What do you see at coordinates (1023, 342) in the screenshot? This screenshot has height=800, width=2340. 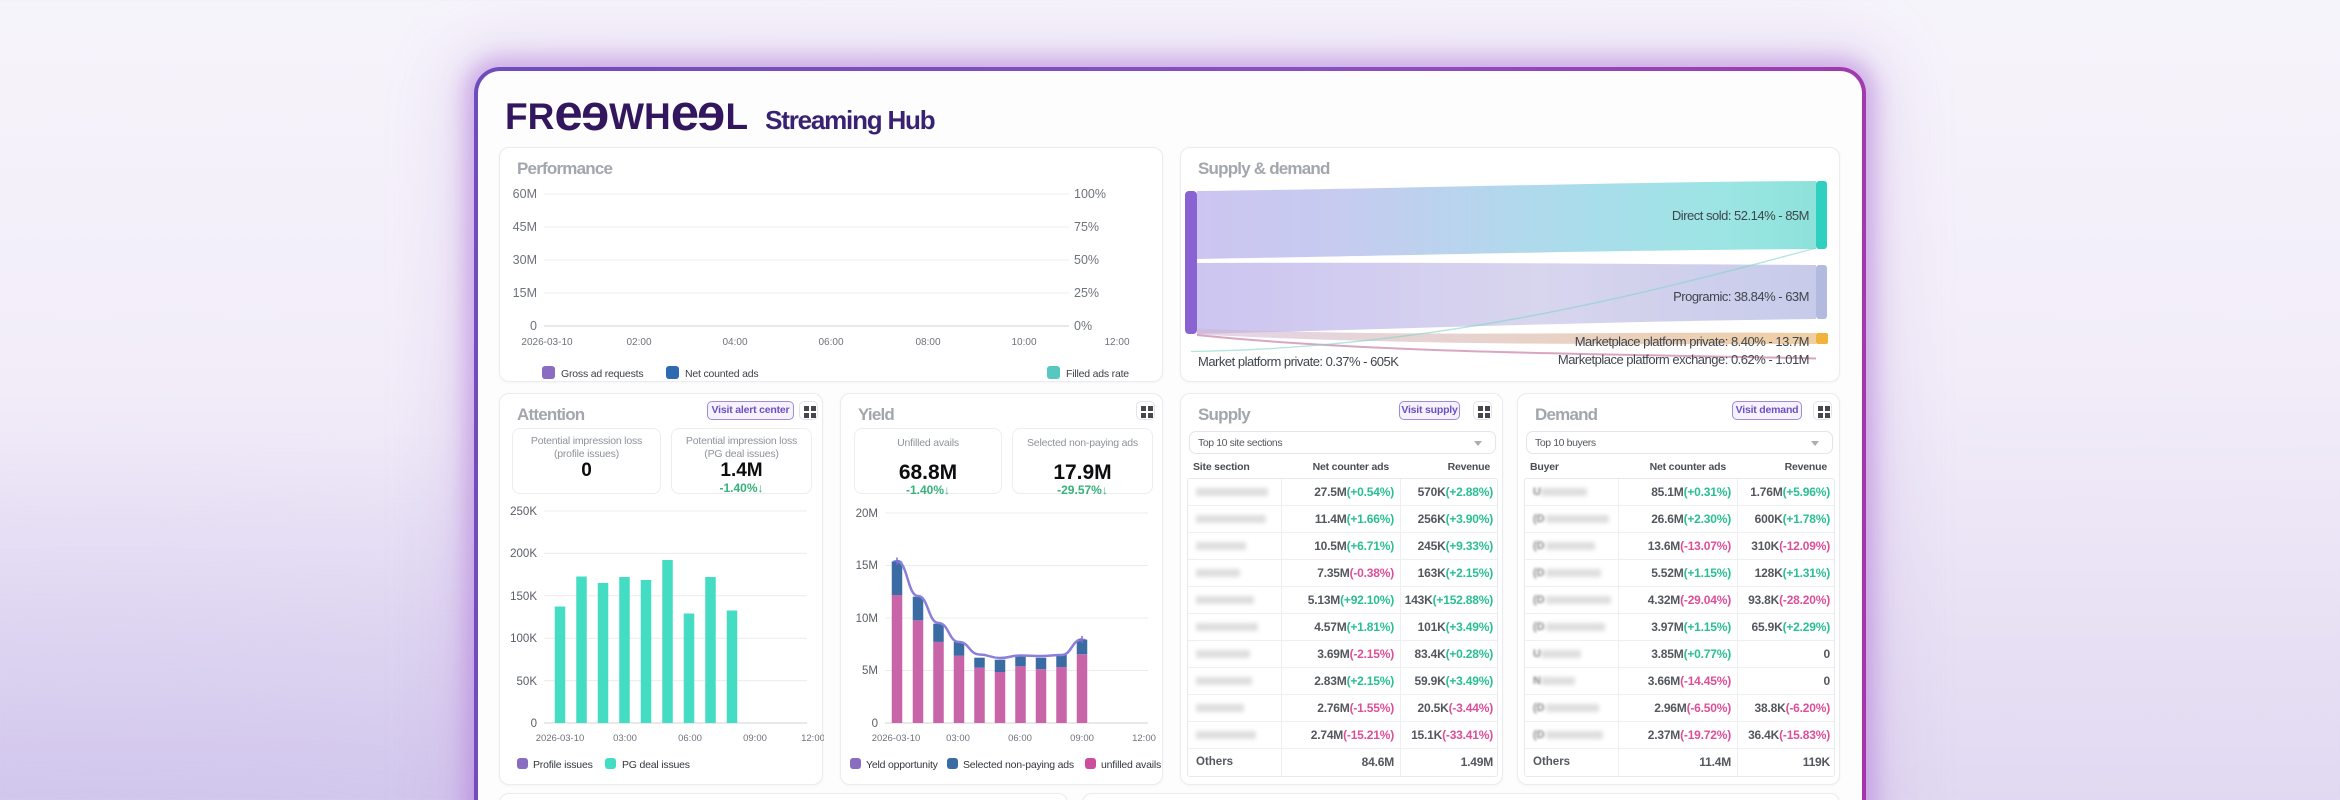 I see `svg-text: 10:00` at bounding box center [1023, 342].